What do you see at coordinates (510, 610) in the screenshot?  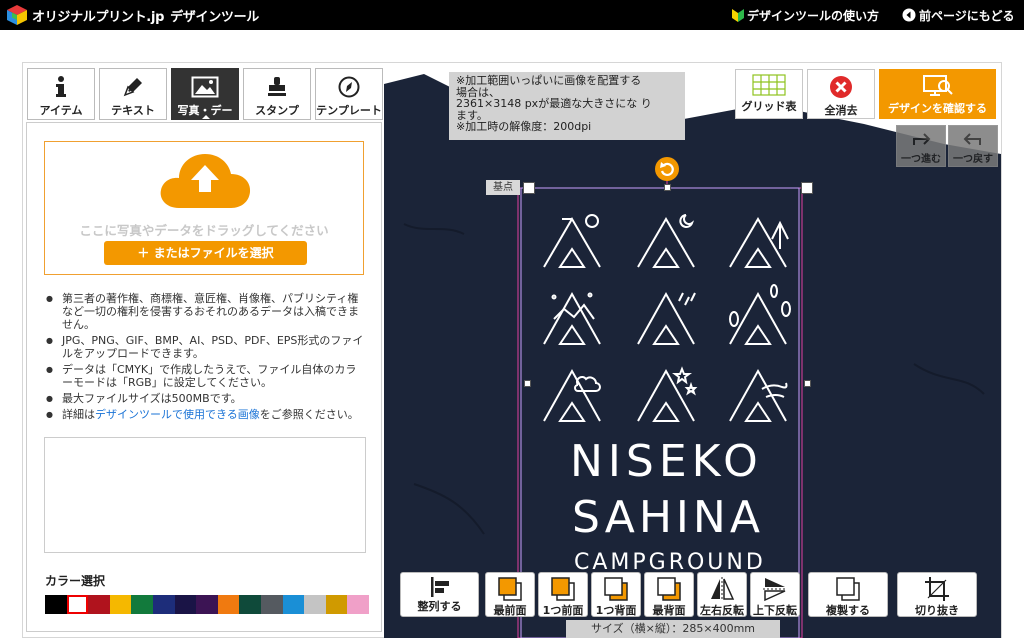 I see `bring-to-front-label: 最前面` at bounding box center [510, 610].